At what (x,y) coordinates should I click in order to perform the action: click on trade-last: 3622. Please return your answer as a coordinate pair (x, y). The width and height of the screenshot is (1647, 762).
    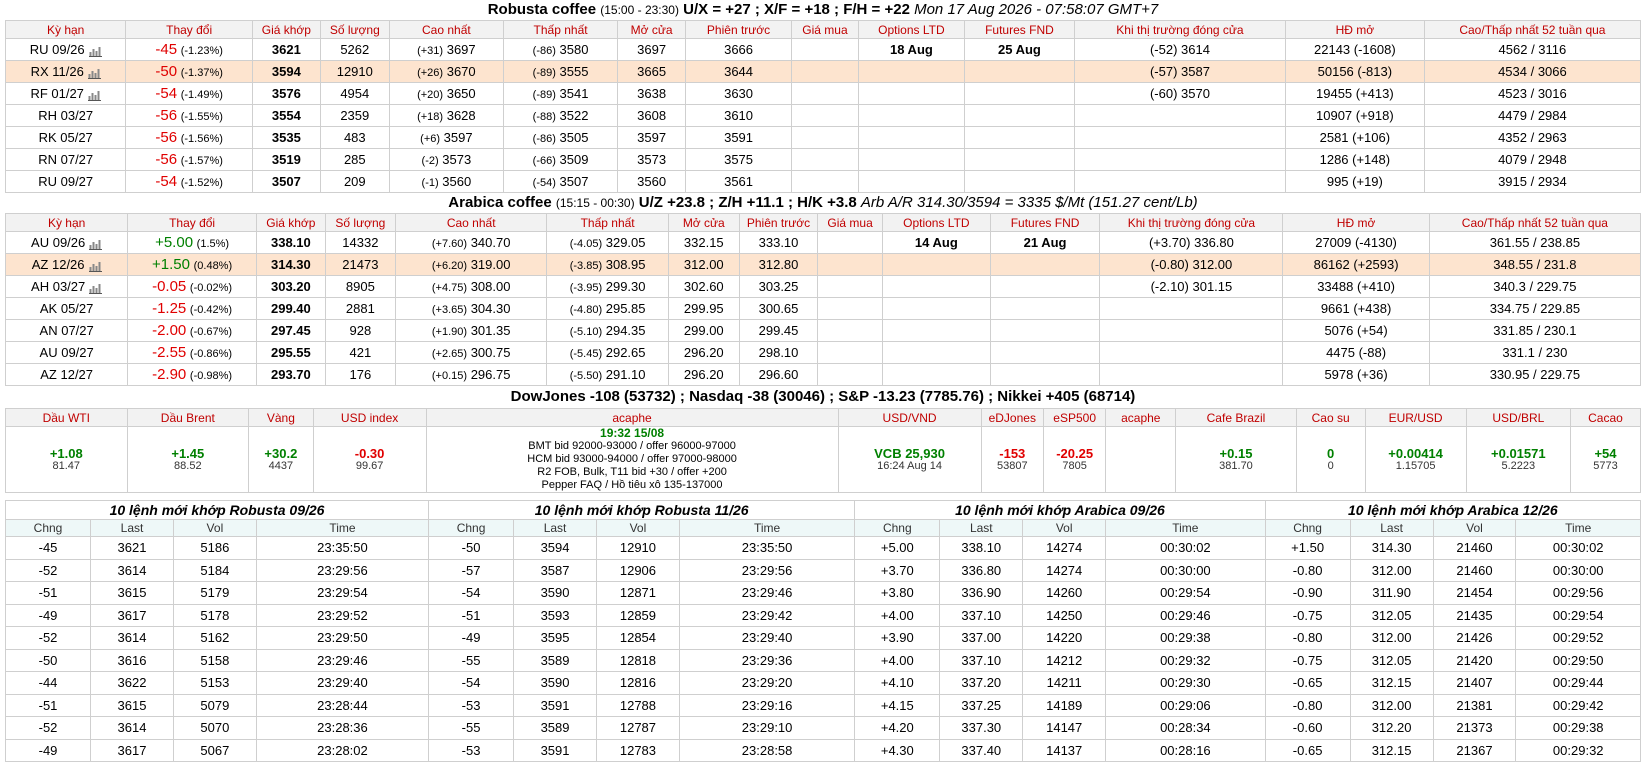
    Looking at the image, I should click on (132, 683).